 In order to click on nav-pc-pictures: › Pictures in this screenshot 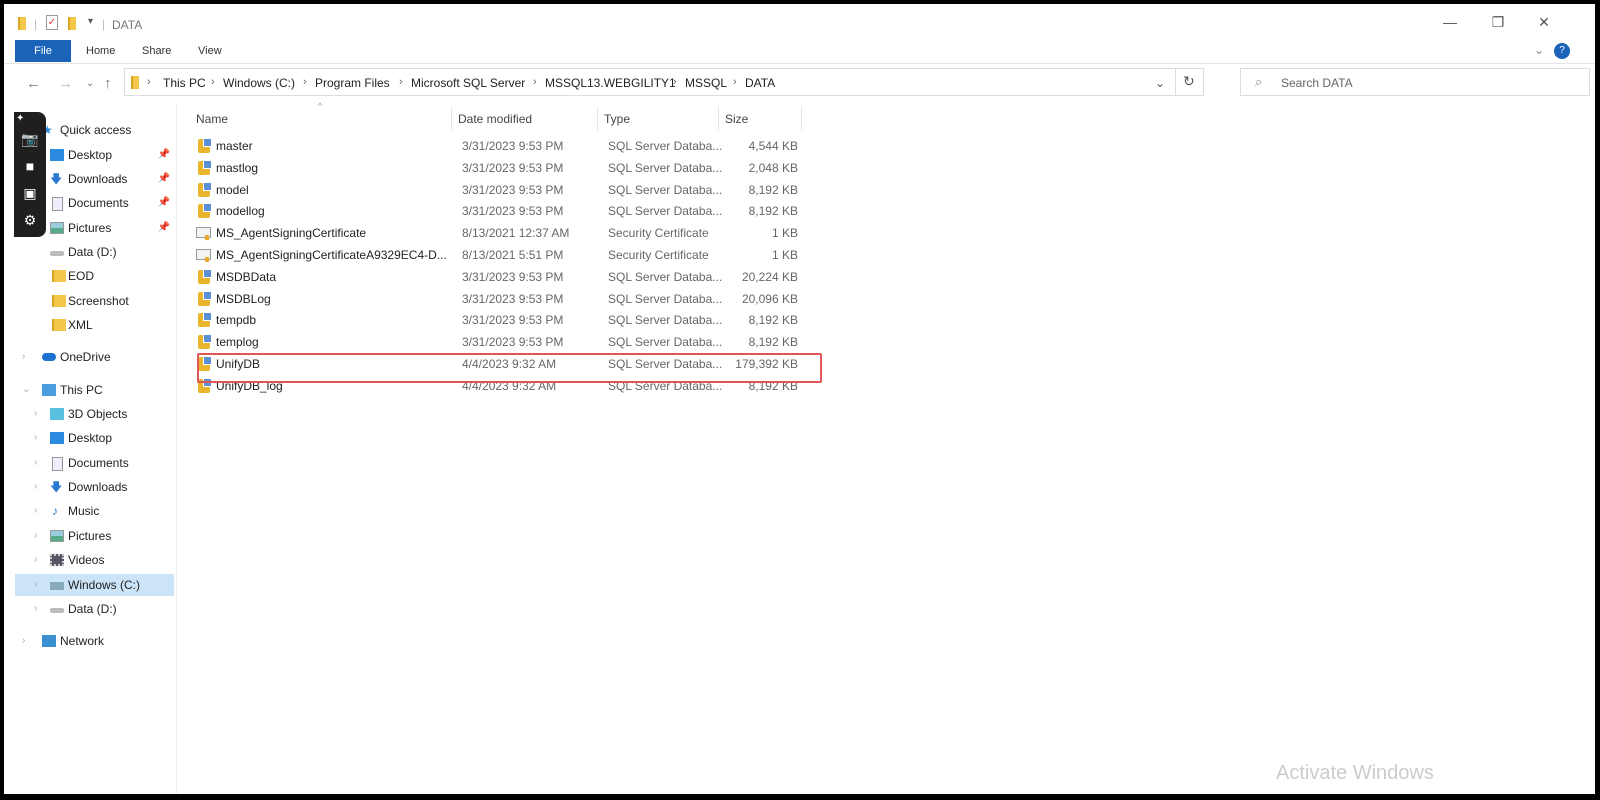, I will do `click(96, 536)`.